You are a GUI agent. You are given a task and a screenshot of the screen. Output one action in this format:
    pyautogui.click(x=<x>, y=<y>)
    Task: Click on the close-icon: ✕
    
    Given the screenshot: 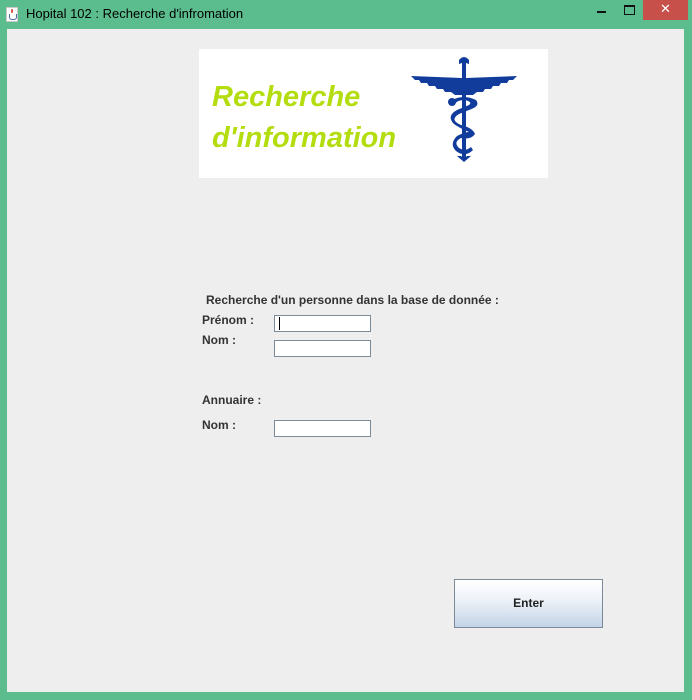 What is the action you would take?
    pyautogui.click(x=665, y=9)
    